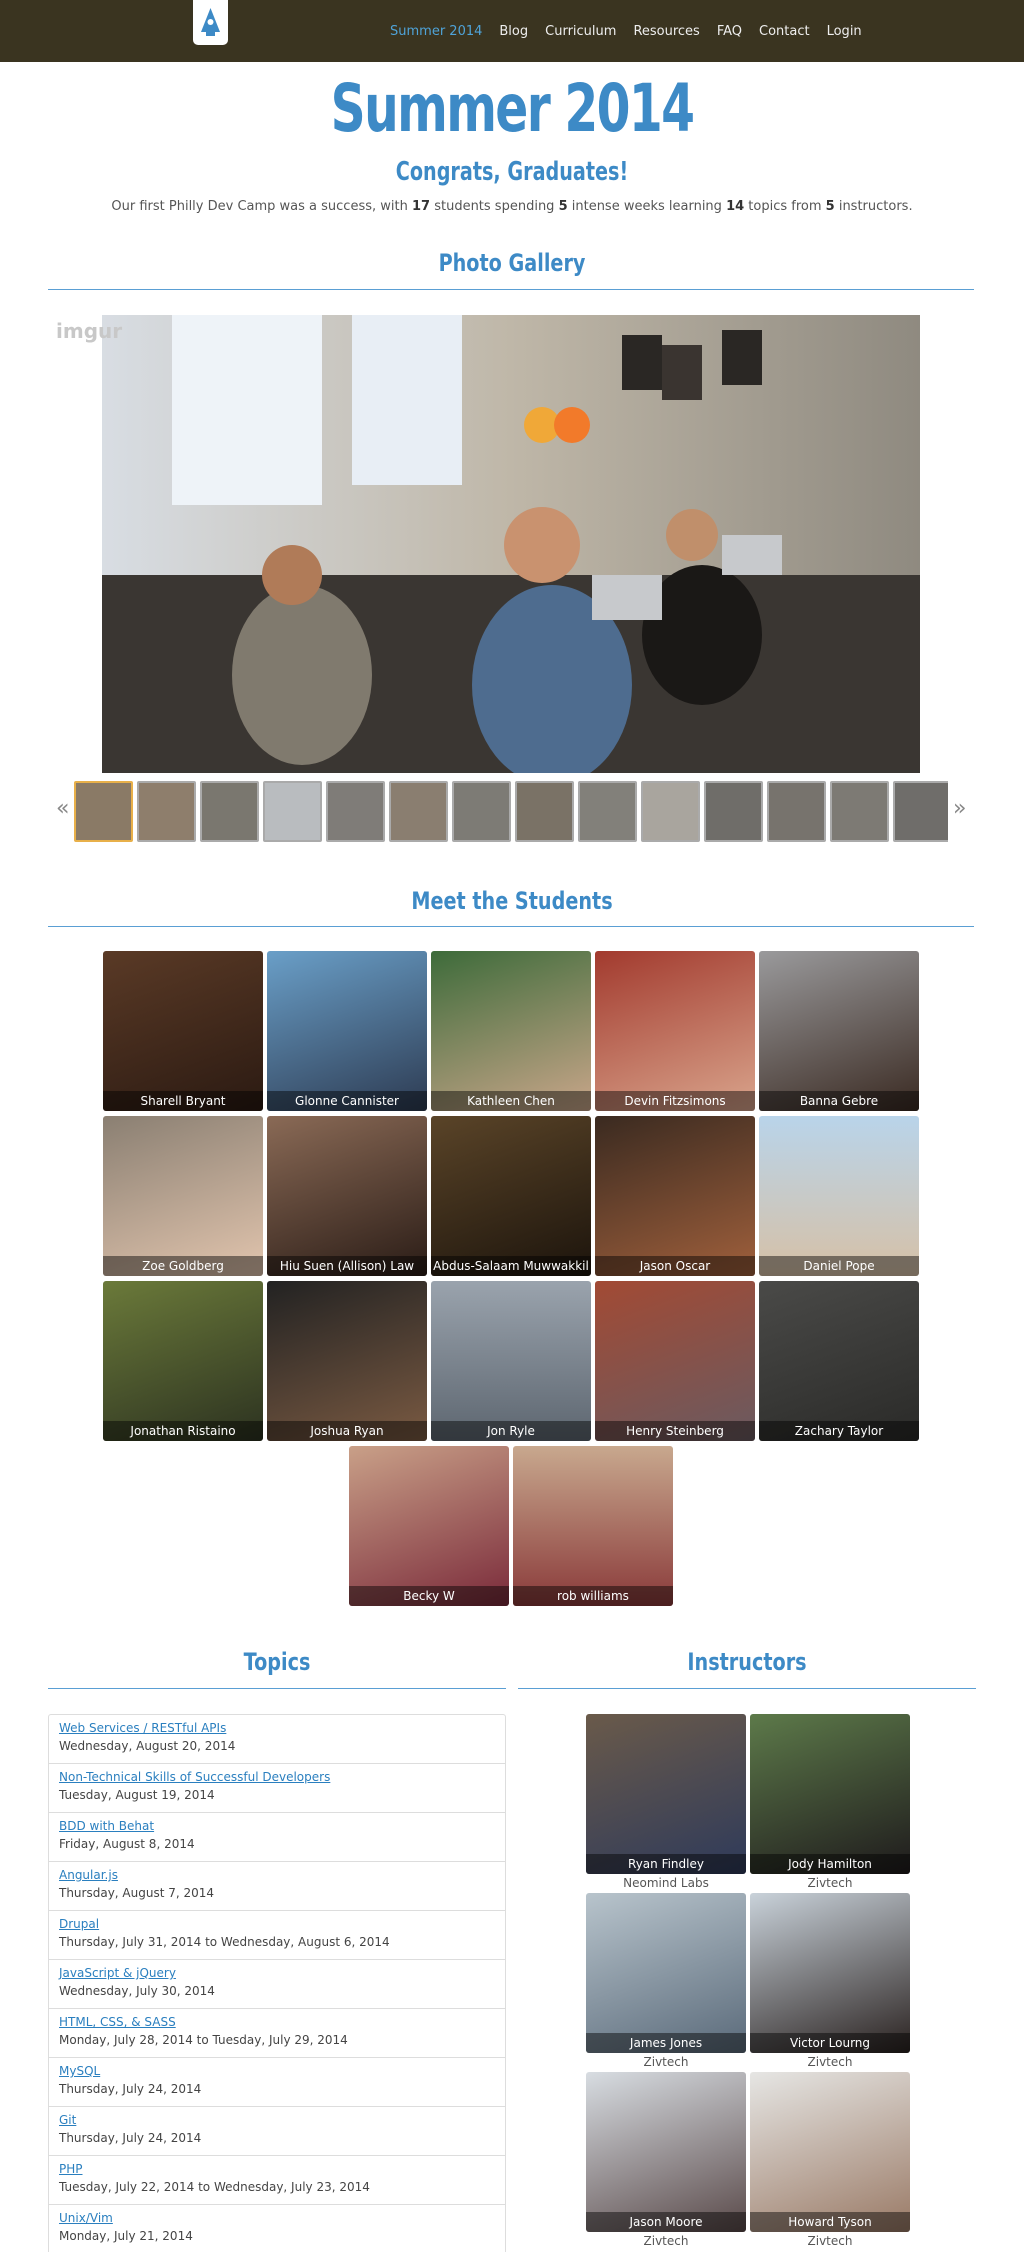 The height and width of the screenshot is (2252, 1024). Describe the element at coordinates (277, 2218) in the screenshot. I see `topic-link: Unix/Vim` at that location.